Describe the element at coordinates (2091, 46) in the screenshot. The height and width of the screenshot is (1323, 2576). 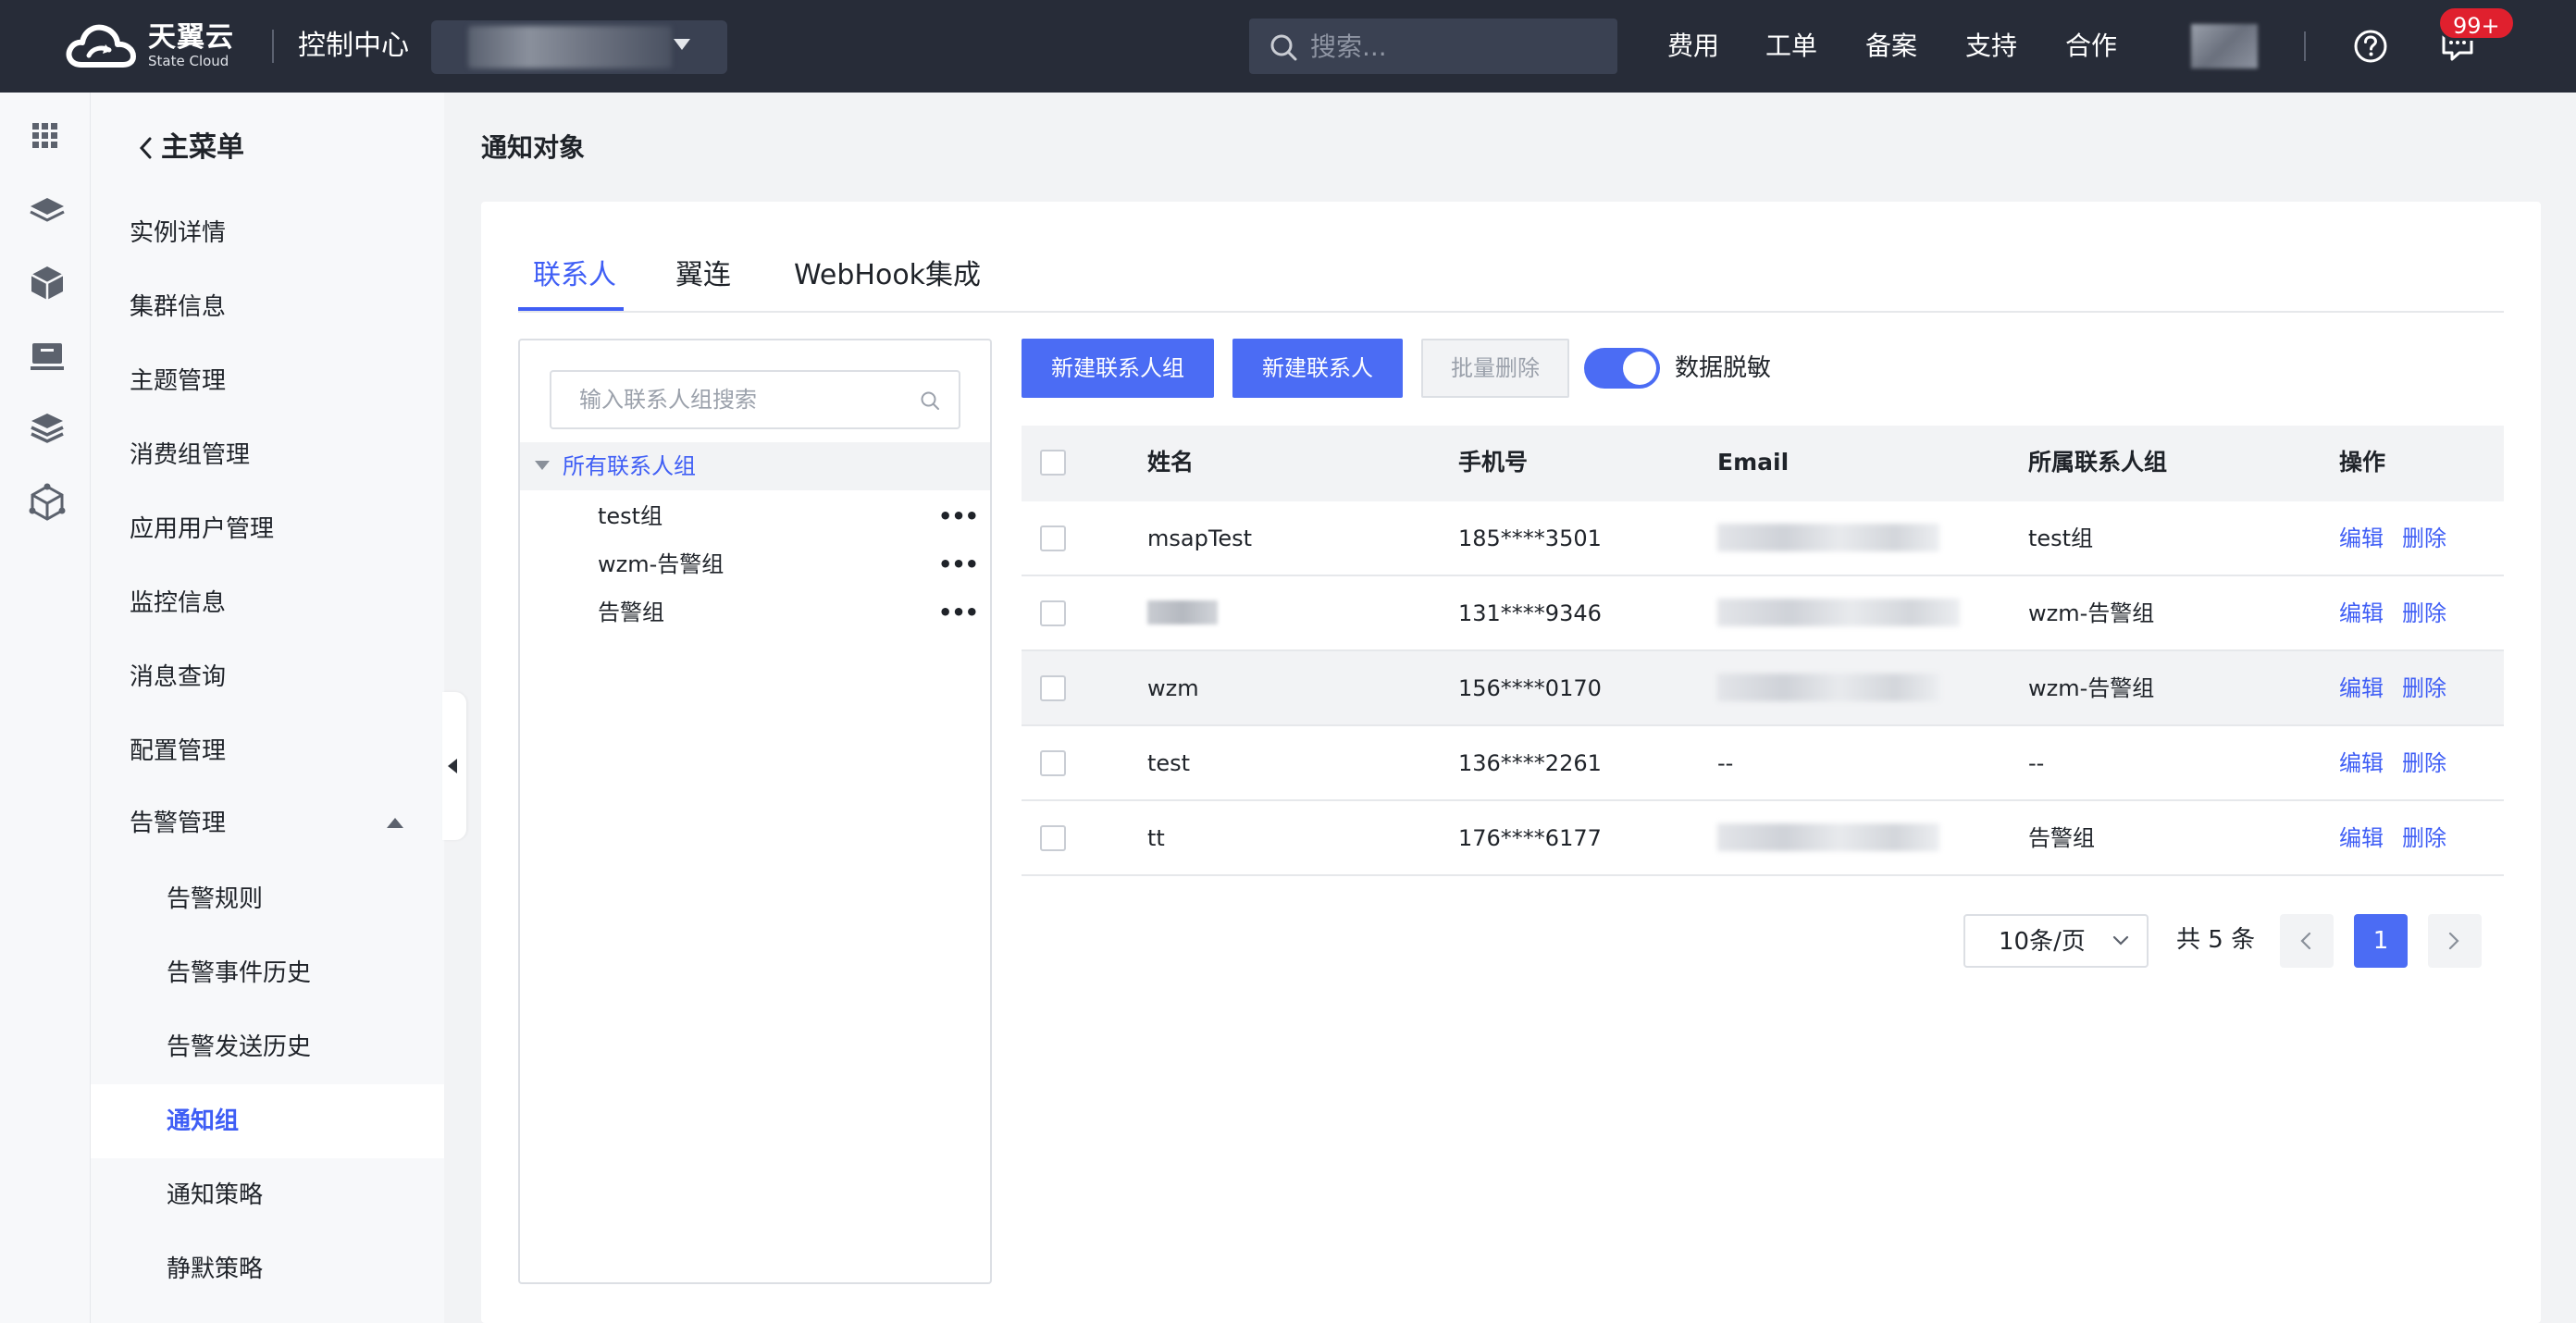
I see `nav-partner: 合作` at that location.